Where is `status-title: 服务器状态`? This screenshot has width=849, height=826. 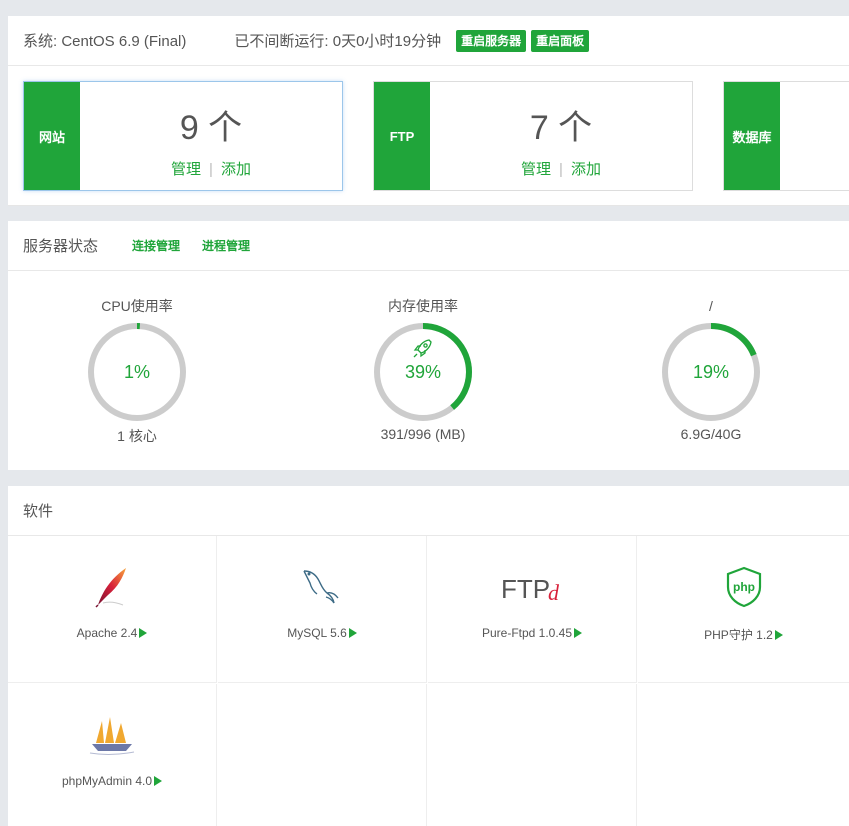 status-title: 服务器状态 is located at coordinates (61, 246).